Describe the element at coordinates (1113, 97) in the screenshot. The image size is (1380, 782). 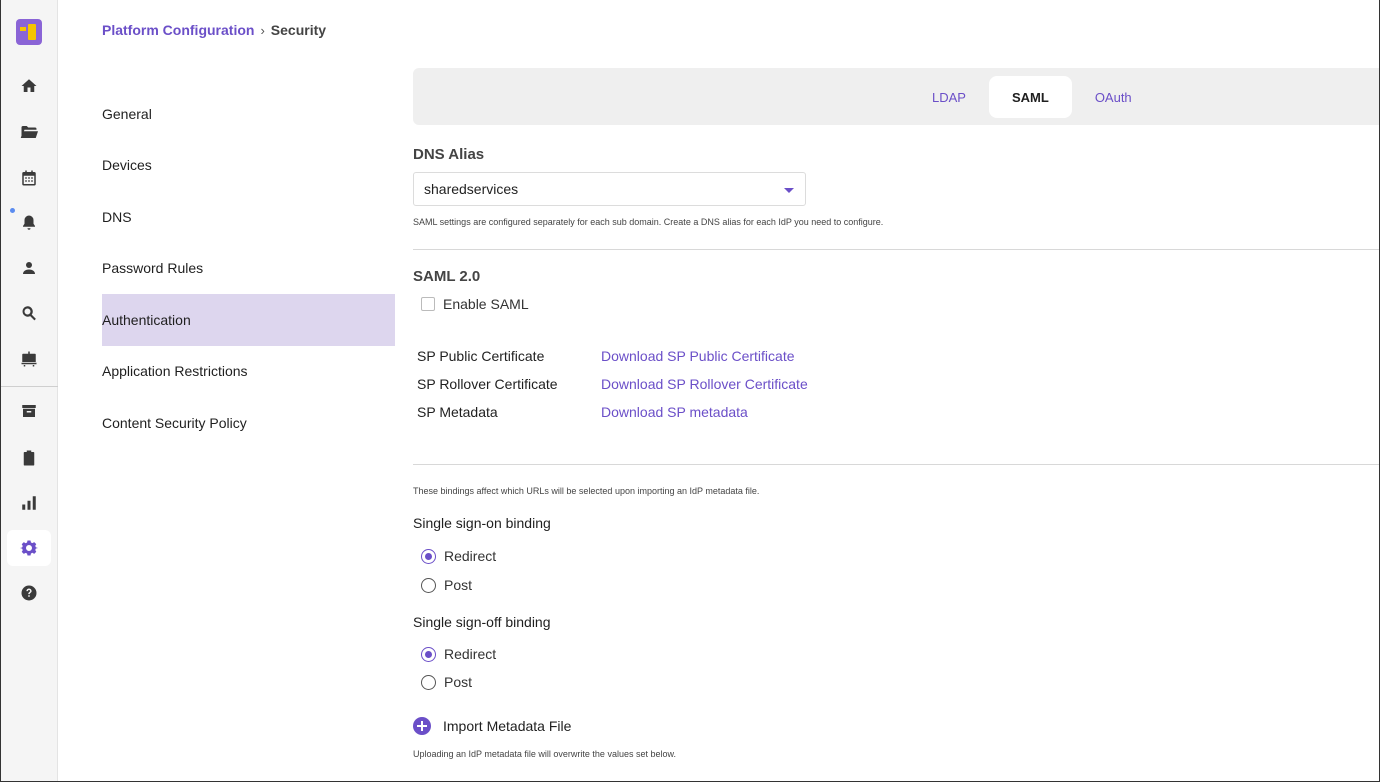
I see `tab-oauth: OAuth` at that location.